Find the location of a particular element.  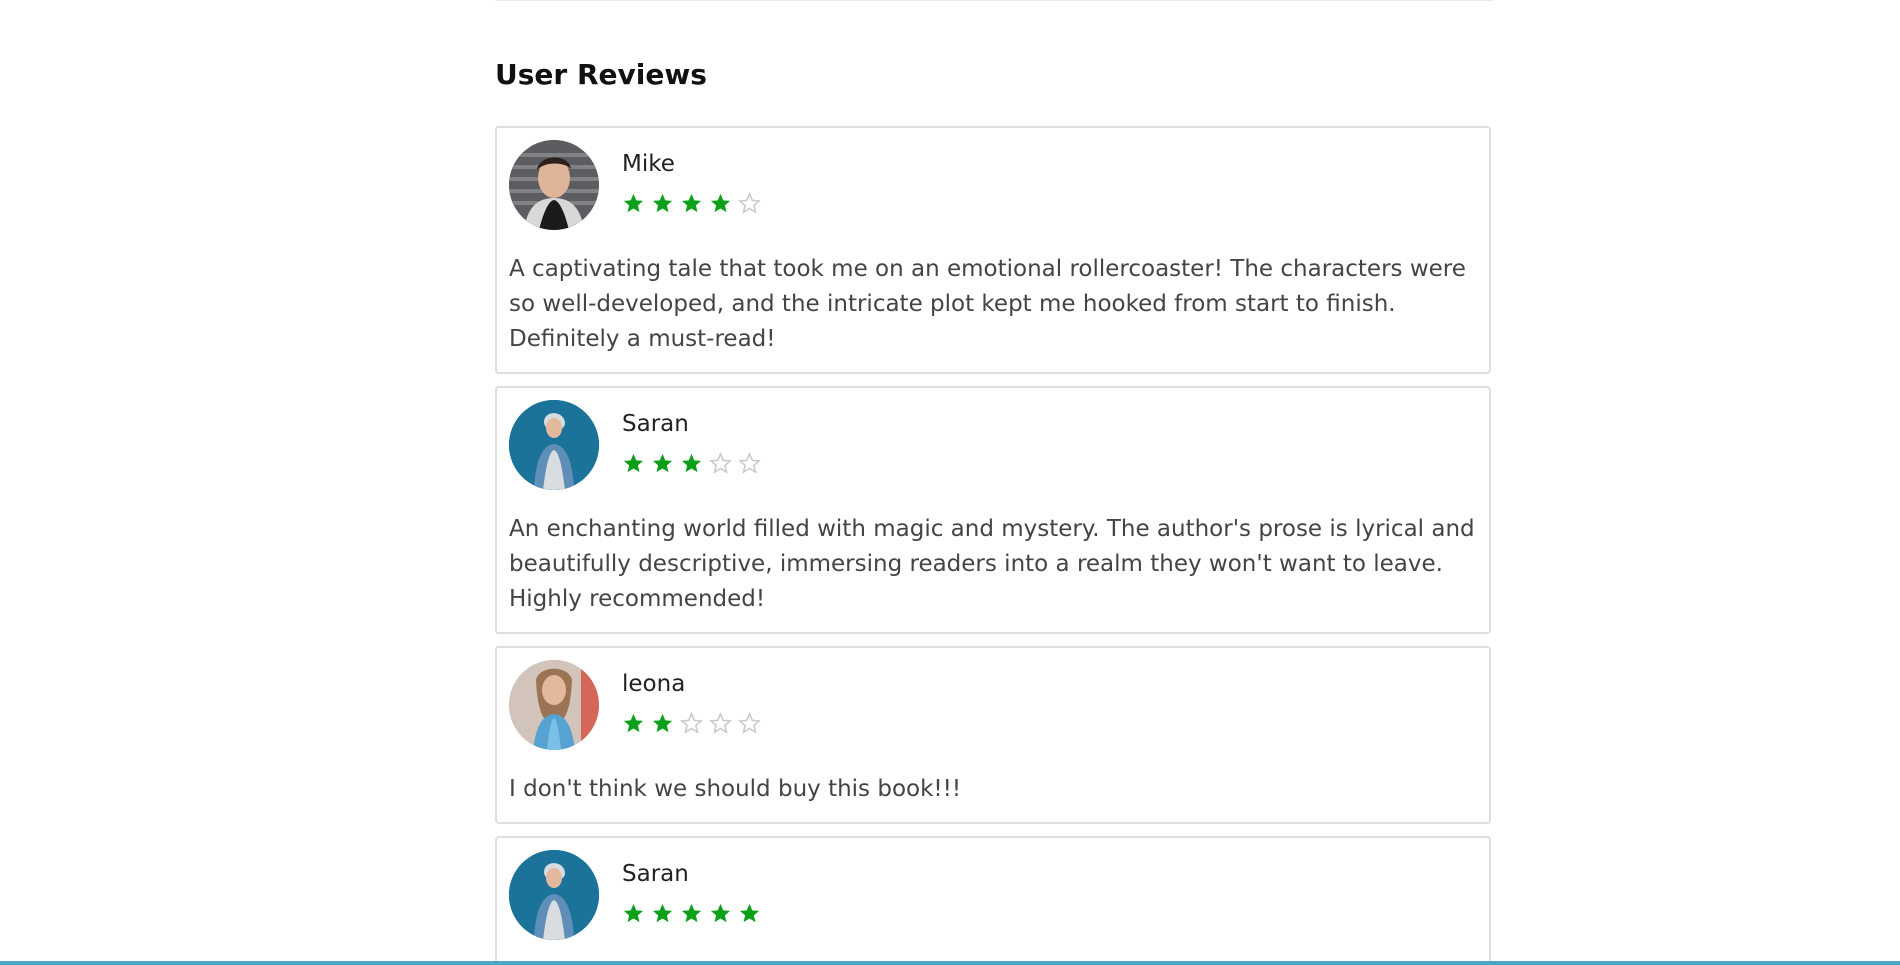

reviewer-name: leona is located at coordinates (654, 684).